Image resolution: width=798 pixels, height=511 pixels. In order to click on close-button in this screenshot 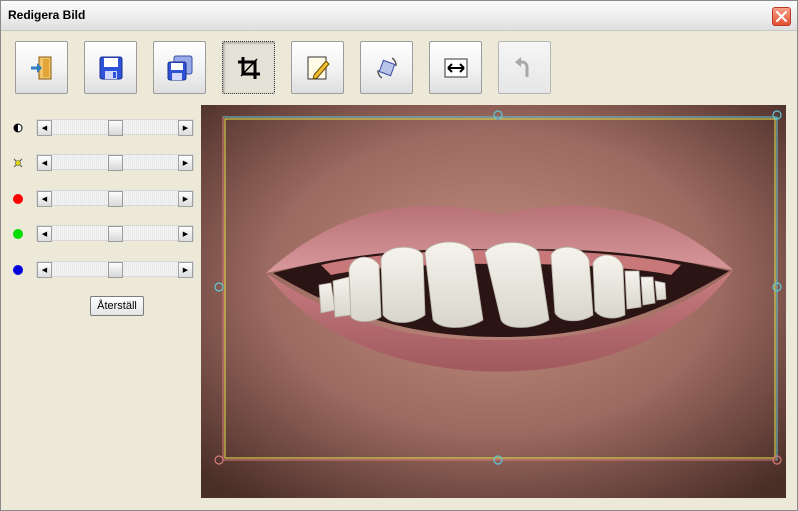, I will do `click(781, 16)`.